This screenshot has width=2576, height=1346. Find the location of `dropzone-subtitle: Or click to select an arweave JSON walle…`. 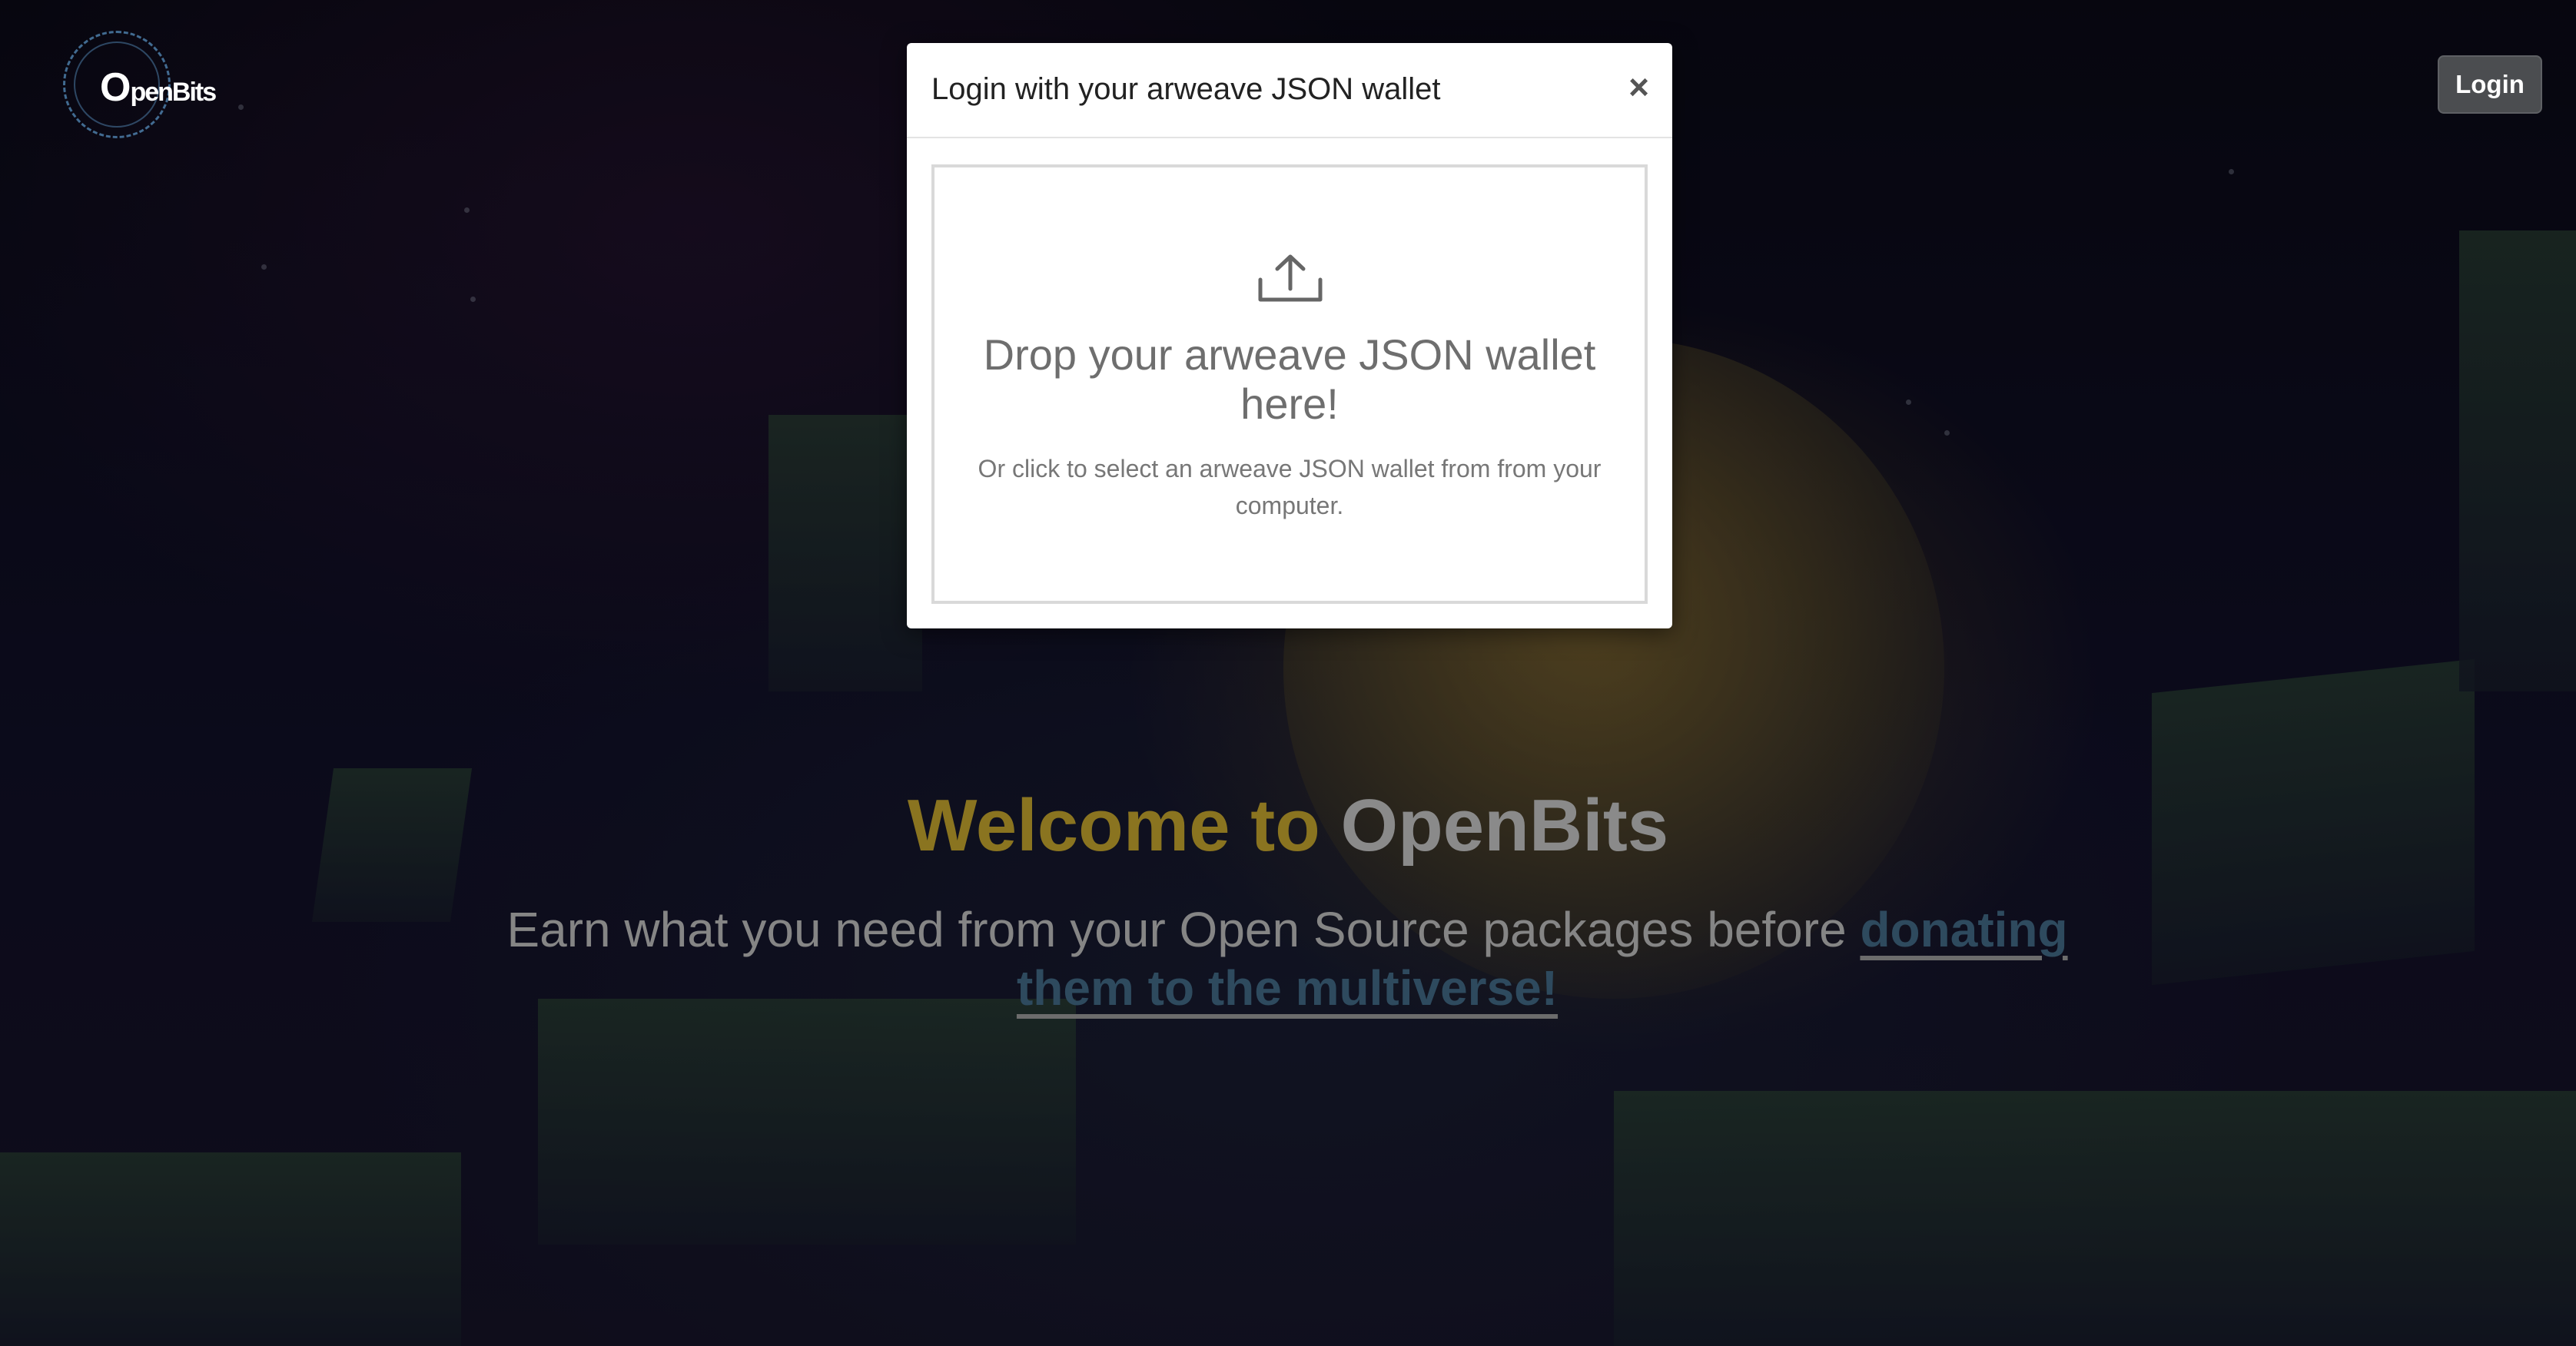

dropzone-subtitle: Or click to select an arweave JSON walle… is located at coordinates (1290, 487).